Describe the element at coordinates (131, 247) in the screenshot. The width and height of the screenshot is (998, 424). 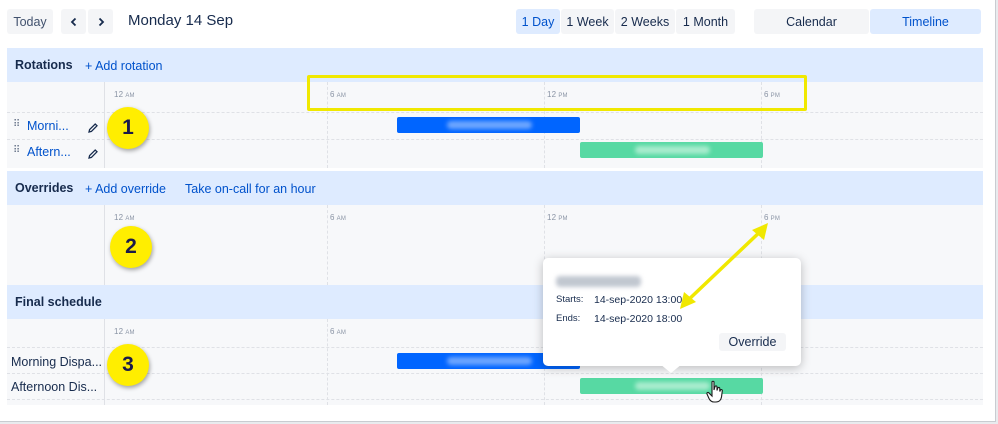
I see `annotation-badge-2: 2` at that location.